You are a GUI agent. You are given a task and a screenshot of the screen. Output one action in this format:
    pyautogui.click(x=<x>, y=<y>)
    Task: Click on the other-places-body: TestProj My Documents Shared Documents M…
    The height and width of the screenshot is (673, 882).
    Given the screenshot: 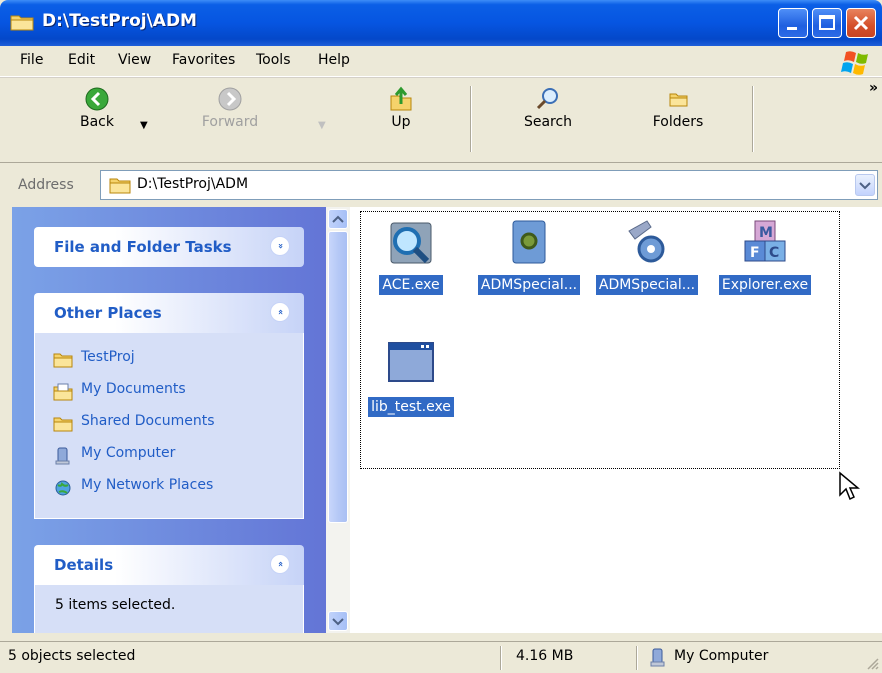 What is the action you would take?
    pyautogui.click(x=169, y=426)
    